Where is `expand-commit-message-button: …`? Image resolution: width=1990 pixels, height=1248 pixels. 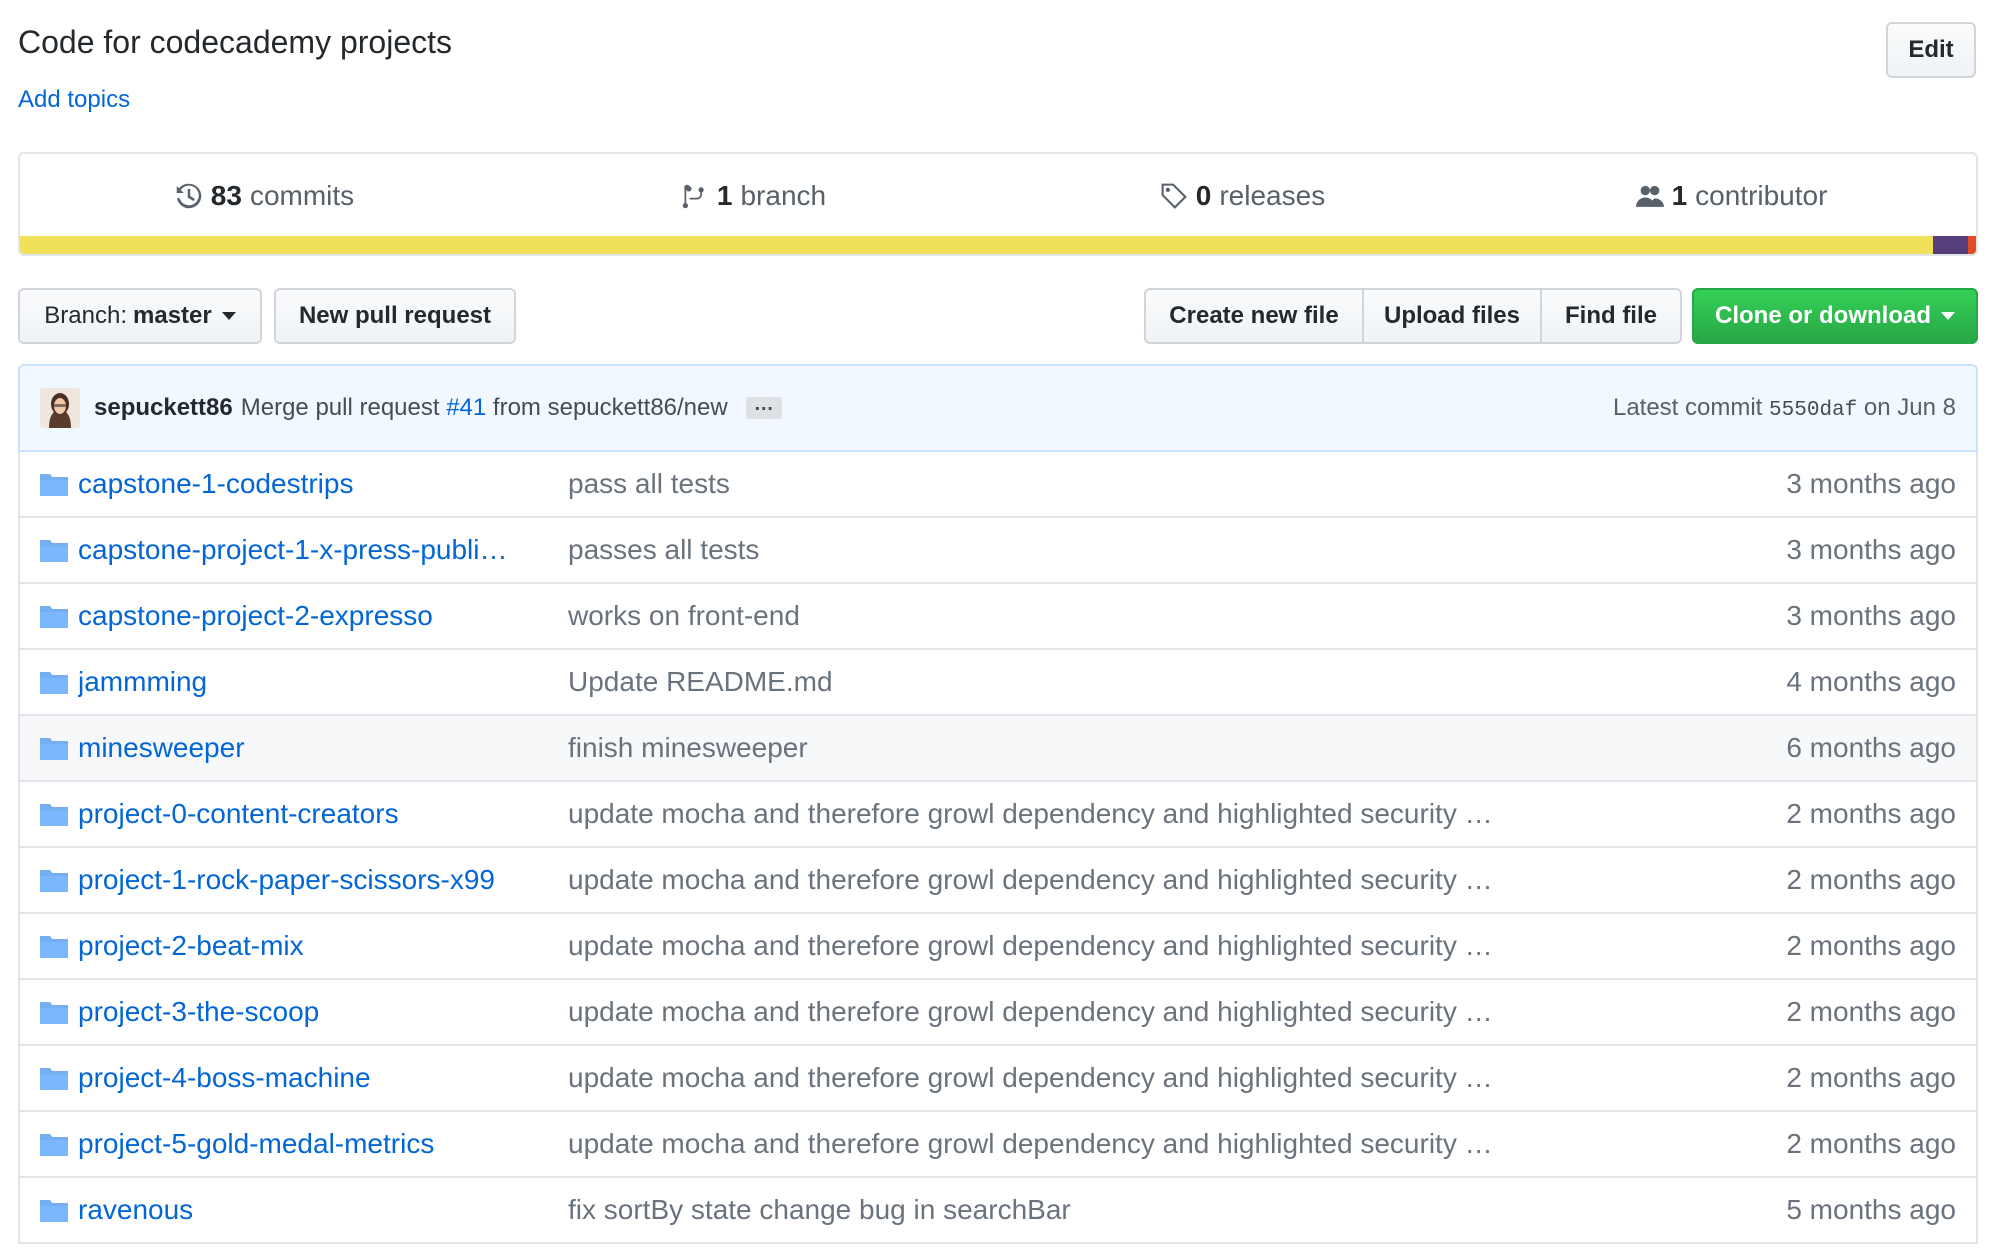 expand-commit-message-button: … is located at coordinates (763, 406).